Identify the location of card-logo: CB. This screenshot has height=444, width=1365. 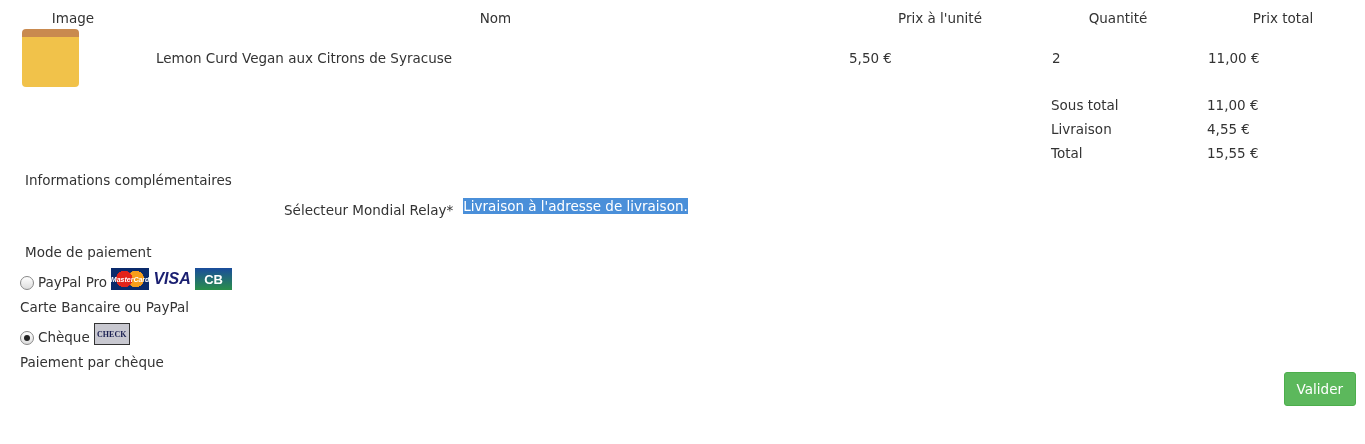
(214, 279).